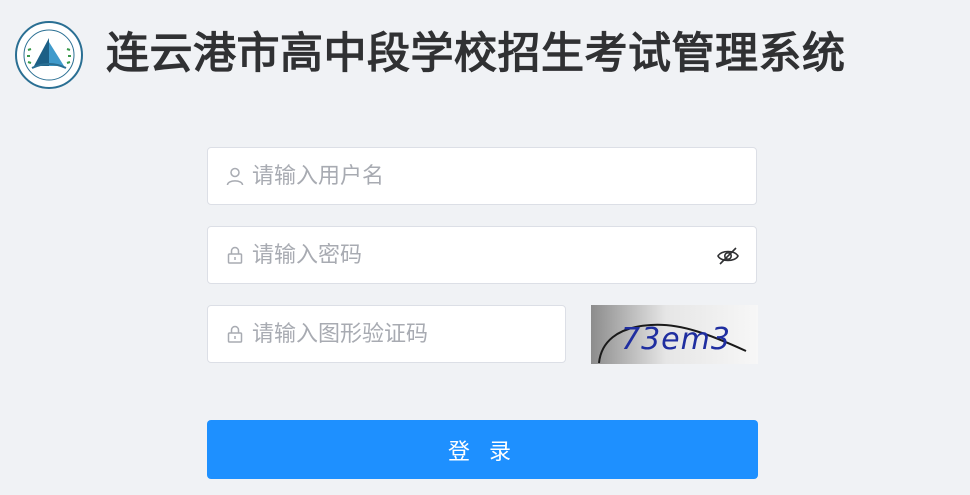  I want to click on username-input, so click(482, 176).